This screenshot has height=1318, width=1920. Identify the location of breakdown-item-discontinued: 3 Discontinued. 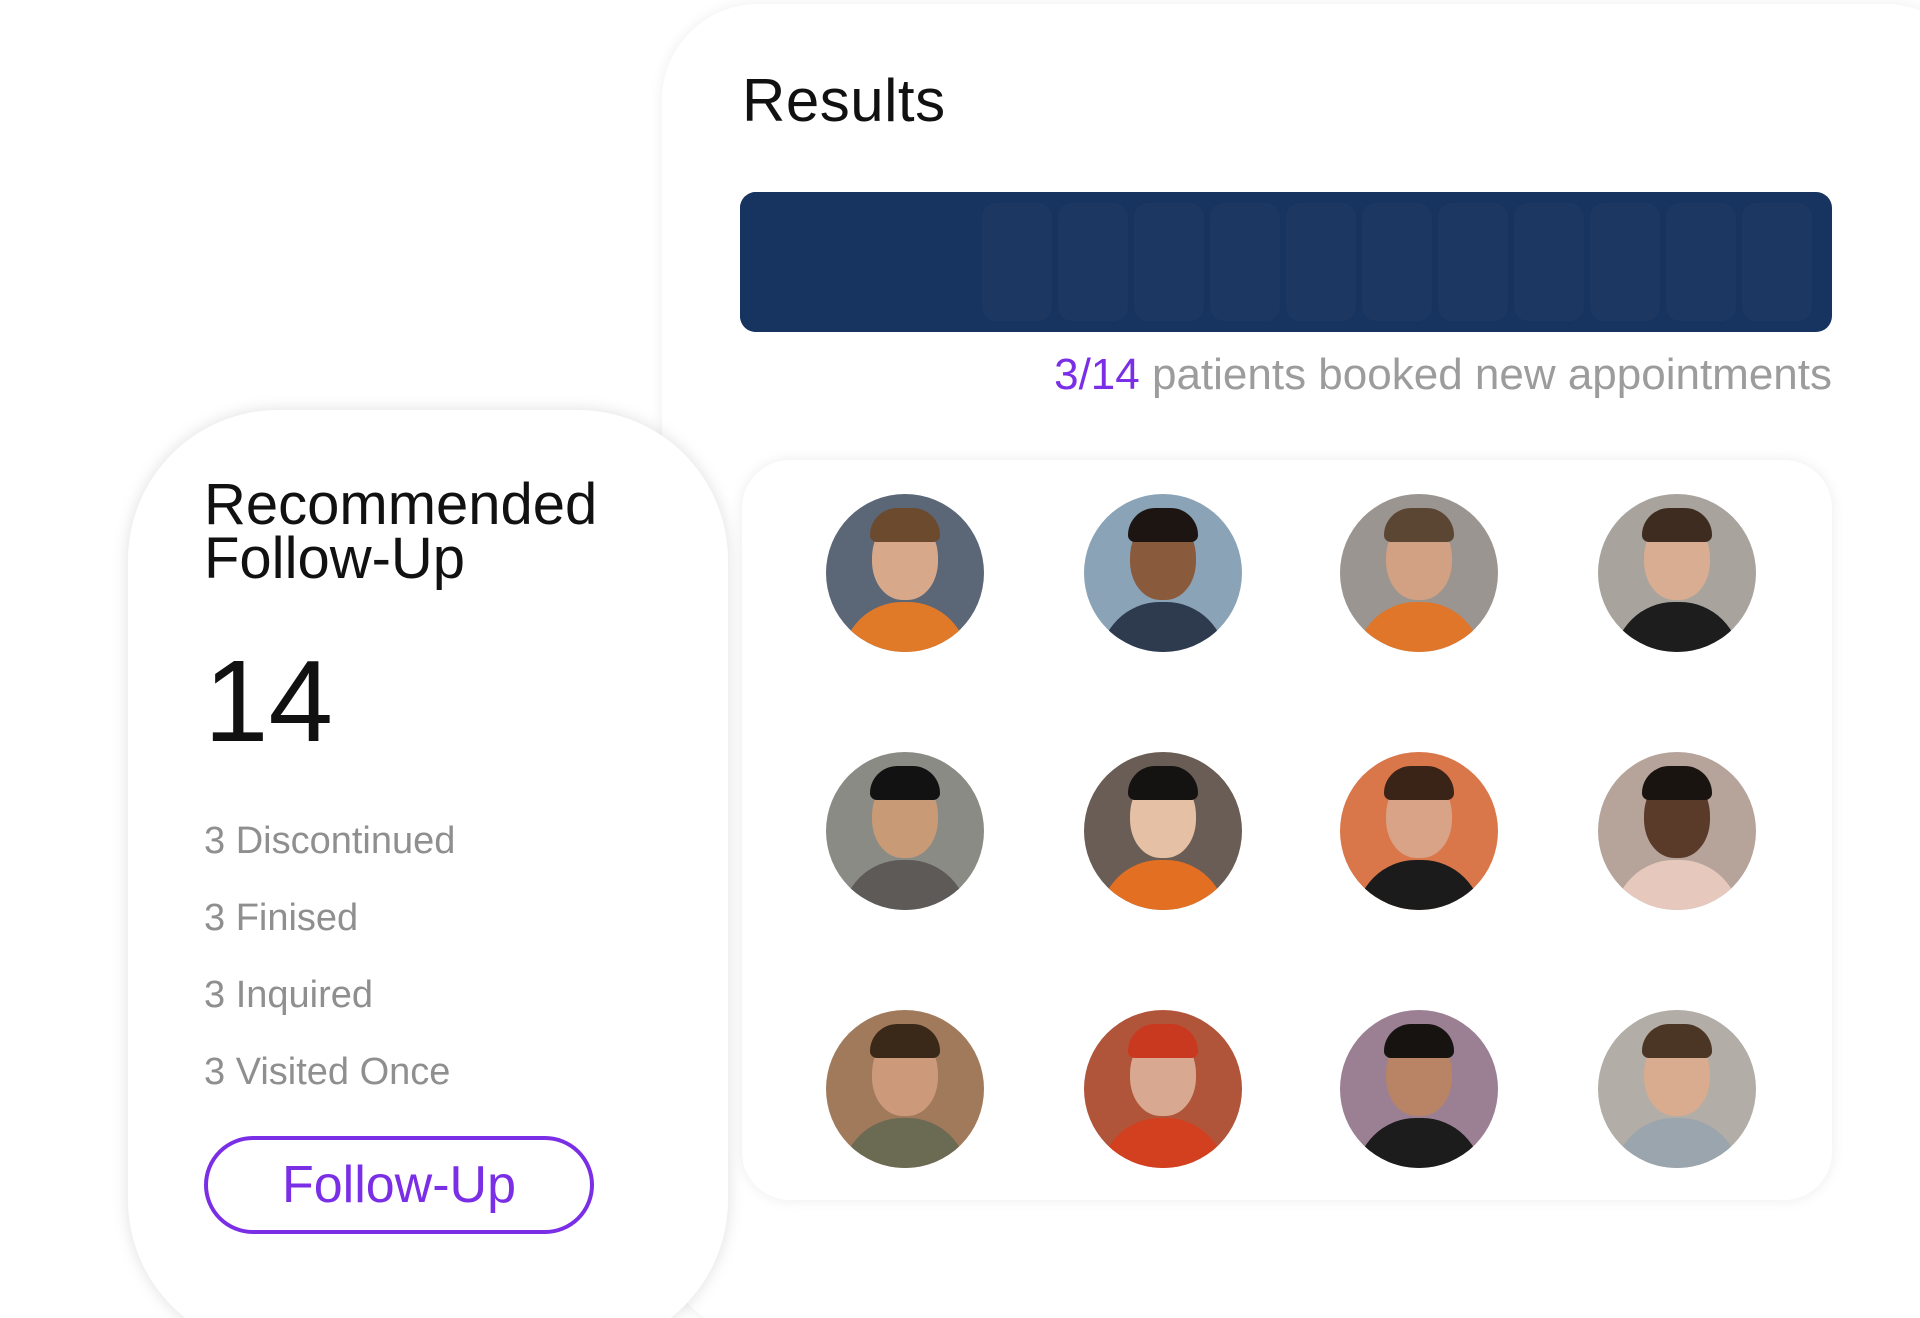
(330, 841).